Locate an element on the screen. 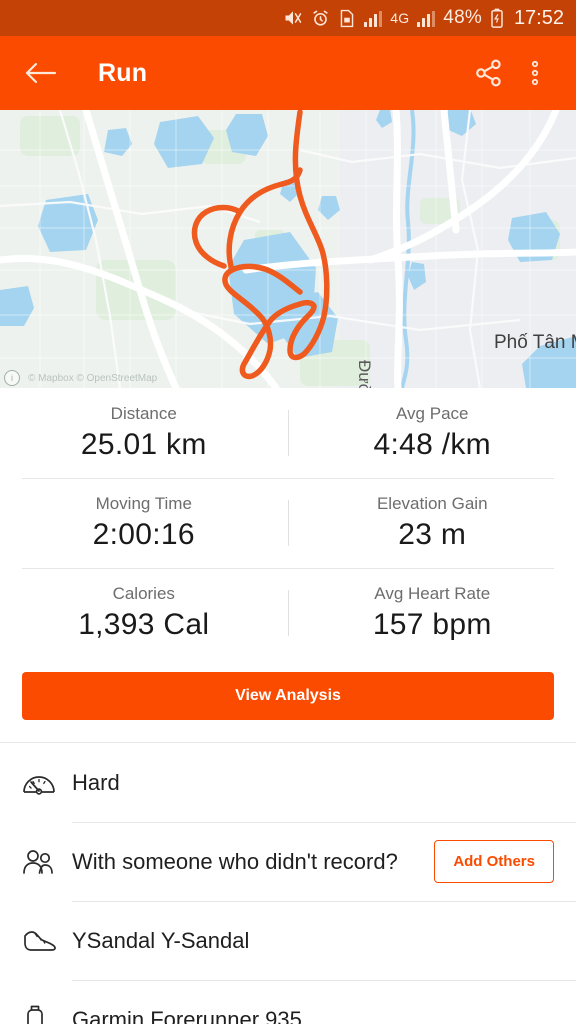 Image resolution: width=576 pixels, height=1024 pixels. shoe-icon is located at coordinates (47, 941).